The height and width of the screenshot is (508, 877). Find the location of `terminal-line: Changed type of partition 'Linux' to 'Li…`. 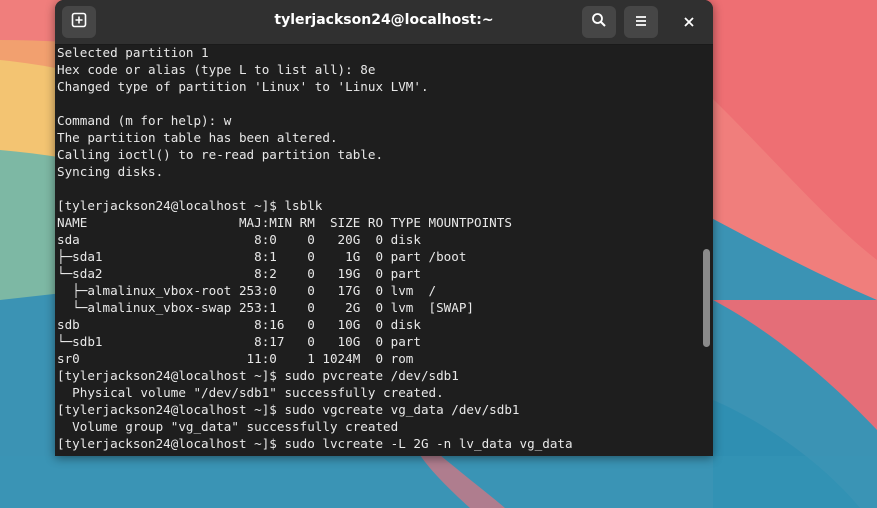

terminal-line: Changed type of partition 'Linux' to 'Li… is located at coordinates (243, 86).